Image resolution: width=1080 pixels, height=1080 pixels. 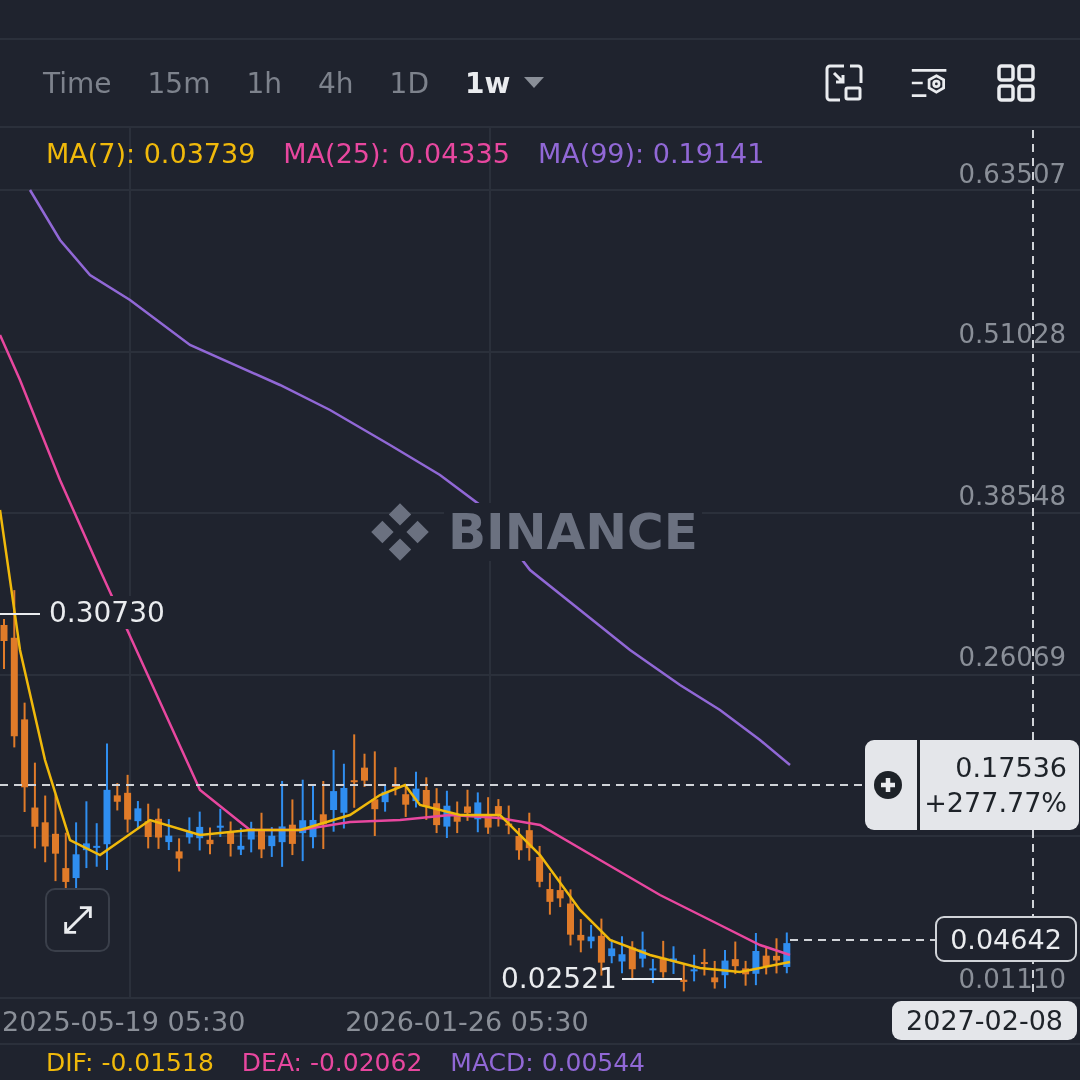 What do you see at coordinates (984, 1020) in the screenshot?
I see `crosshair-date-label: 2027-02-08` at bounding box center [984, 1020].